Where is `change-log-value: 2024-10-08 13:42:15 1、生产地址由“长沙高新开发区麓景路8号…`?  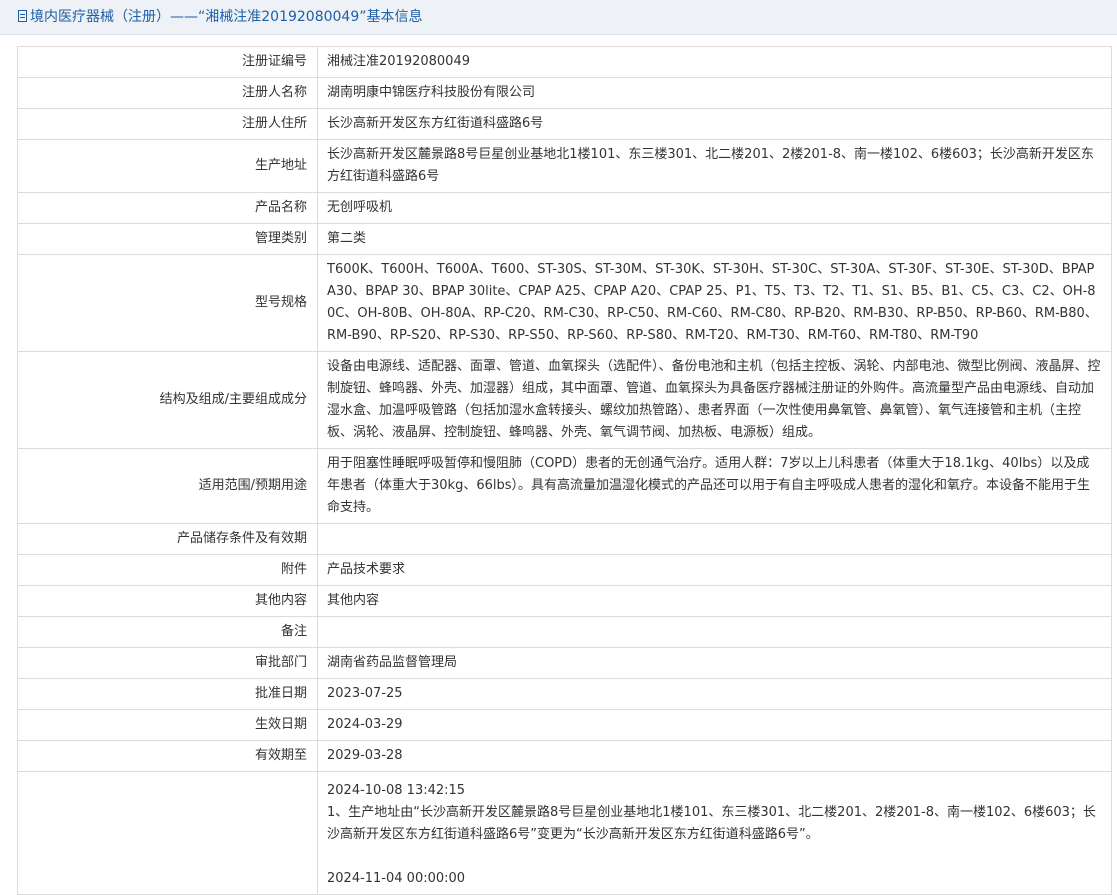 change-log-value: 2024-10-08 13:42:15 1、生产地址由“长沙高新开发区麓景路8号… is located at coordinates (714, 833).